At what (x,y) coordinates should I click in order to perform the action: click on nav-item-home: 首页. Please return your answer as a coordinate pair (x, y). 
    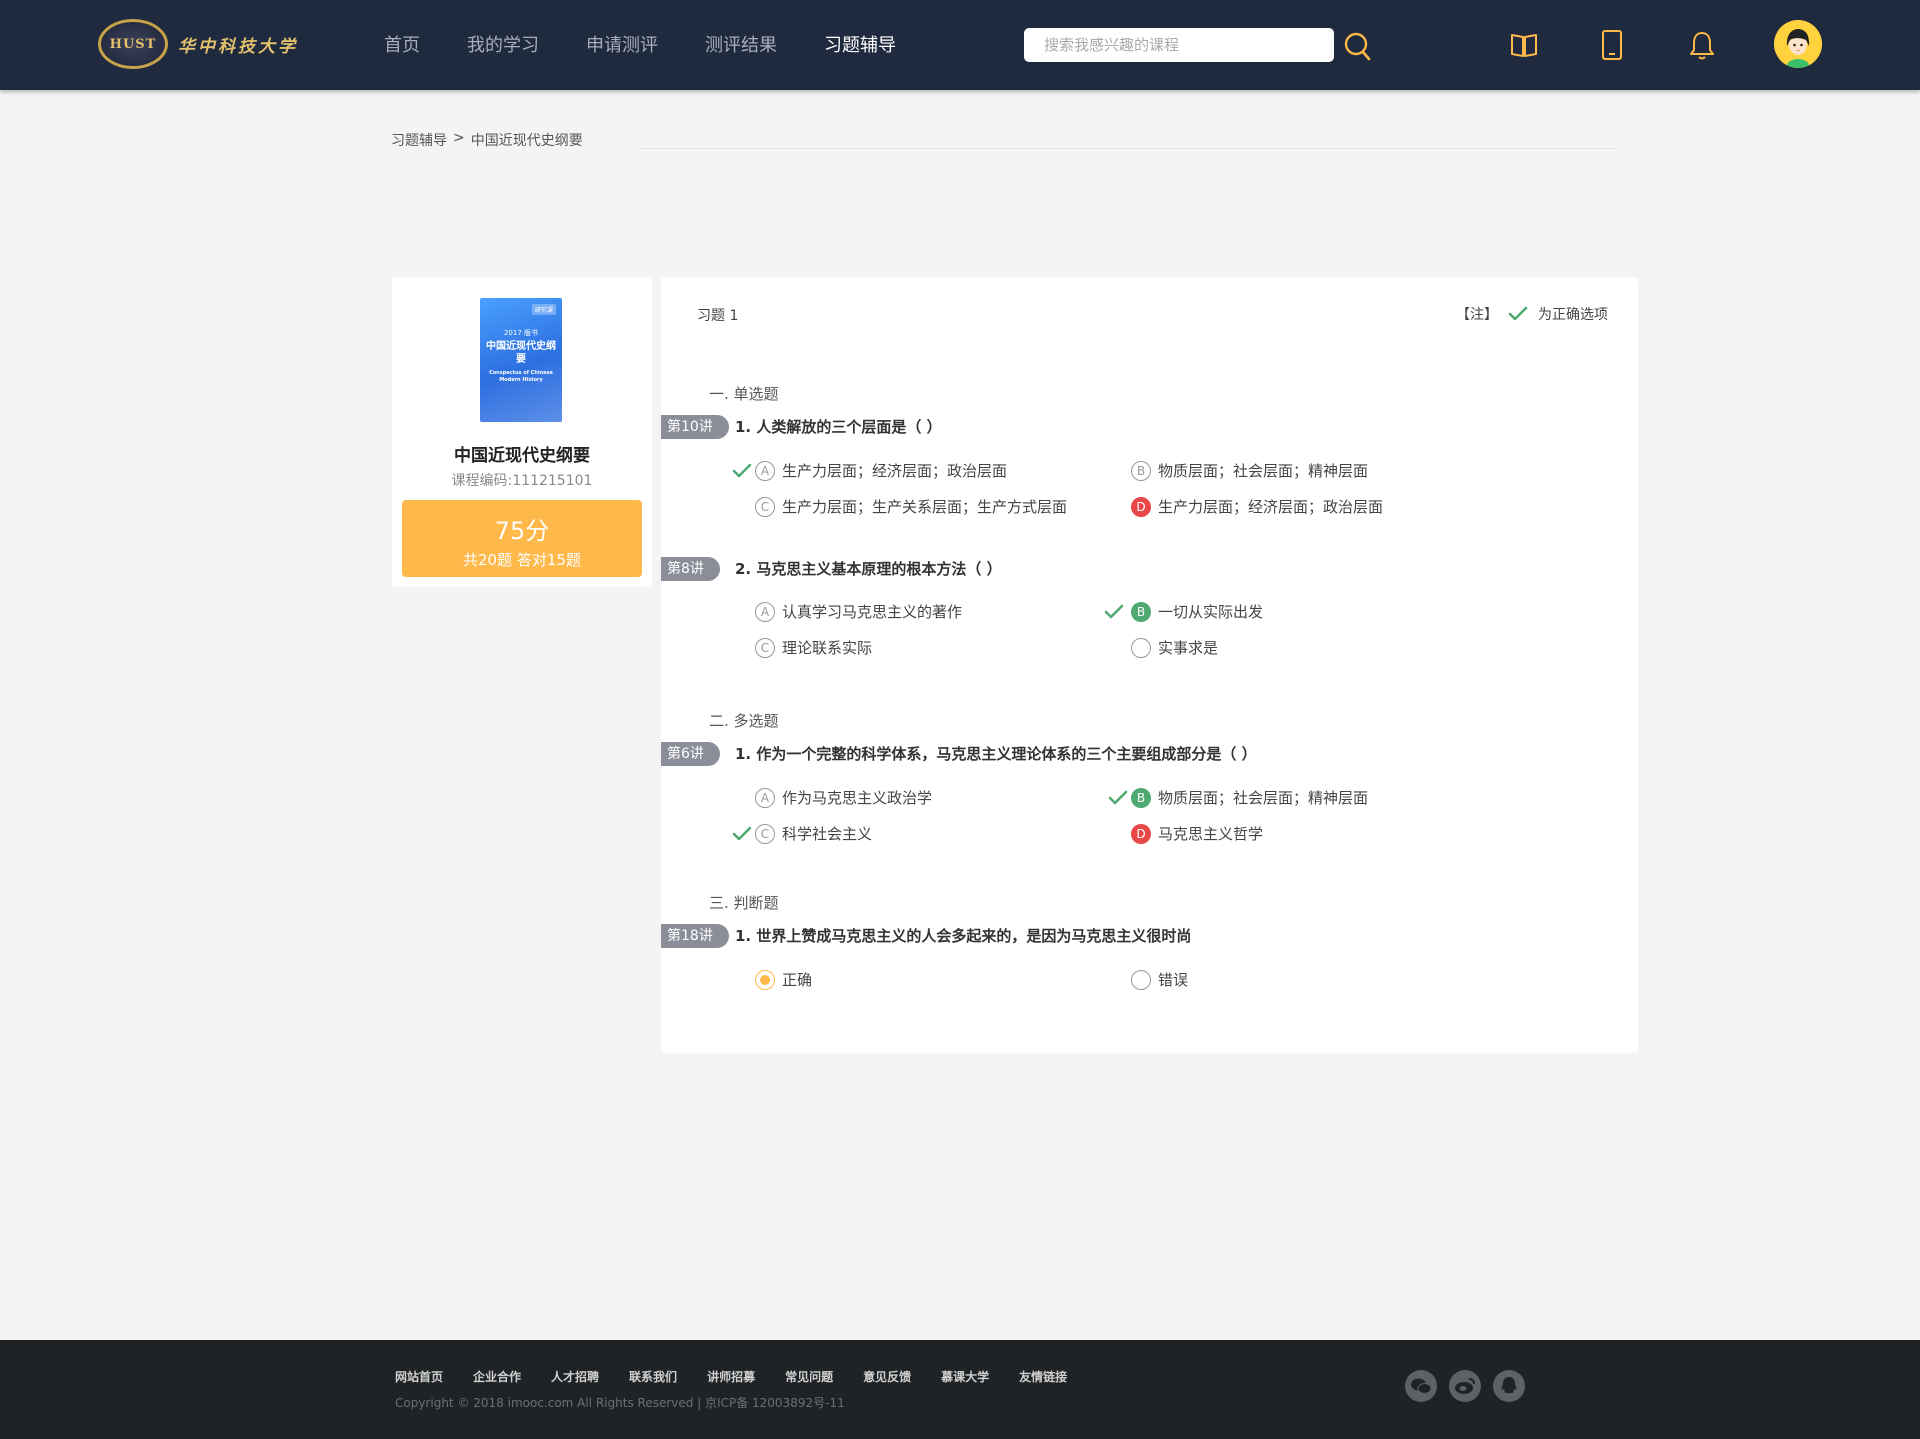
    Looking at the image, I should click on (402, 44).